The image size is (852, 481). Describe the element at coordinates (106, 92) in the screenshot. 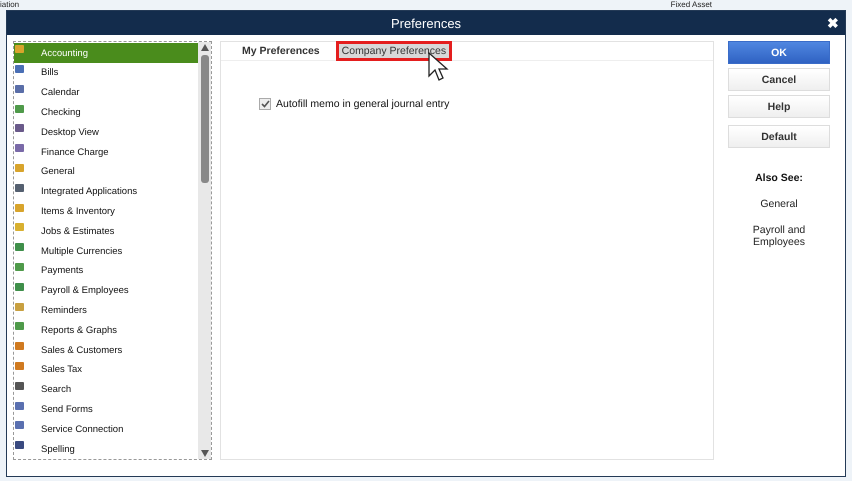

I see `category-item: Calendar` at that location.